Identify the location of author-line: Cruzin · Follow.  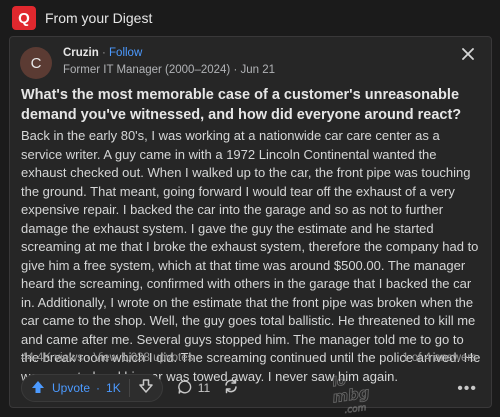
(102, 53).